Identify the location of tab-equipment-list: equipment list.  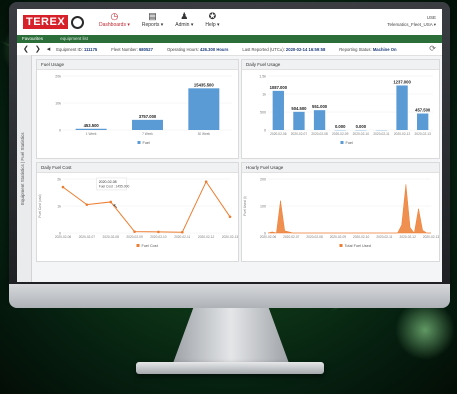
(74, 38).